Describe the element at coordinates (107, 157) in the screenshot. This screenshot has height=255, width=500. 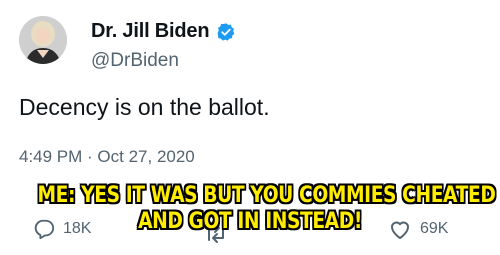
I see `tweet-timestamp: 4:49 PM · Oct 27, 2020` at that location.